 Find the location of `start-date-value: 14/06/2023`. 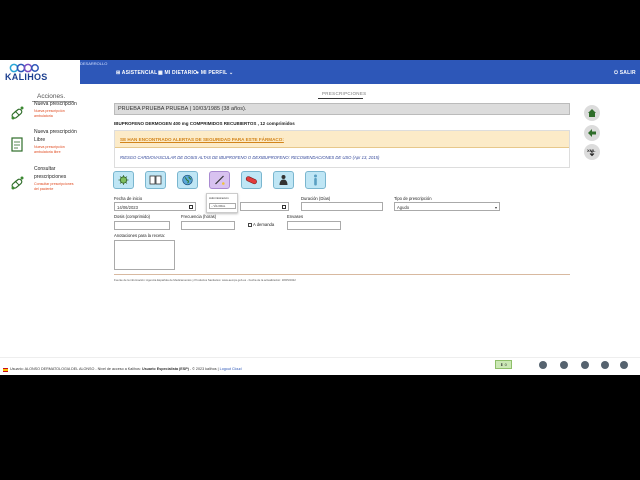

start-date-value: 14/06/2023 is located at coordinates (127, 207).